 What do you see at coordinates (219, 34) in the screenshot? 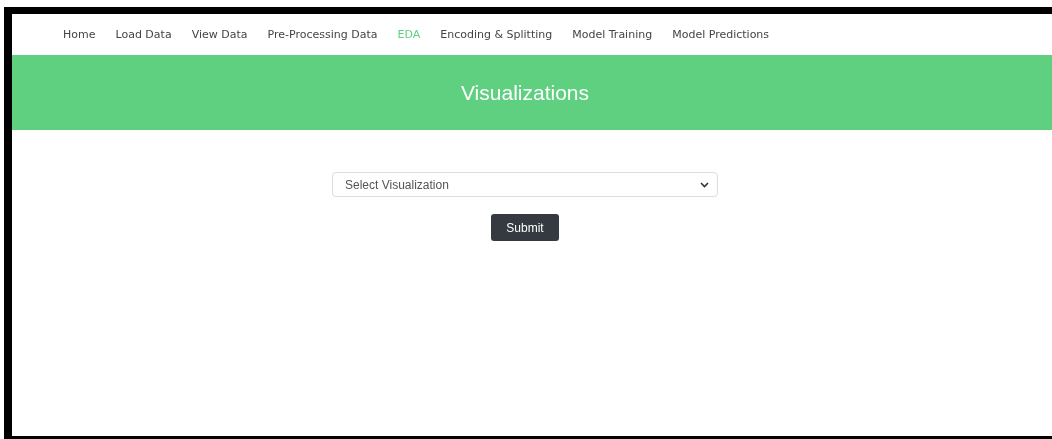
I see `nav-link: View Data` at bounding box center [219, 34].